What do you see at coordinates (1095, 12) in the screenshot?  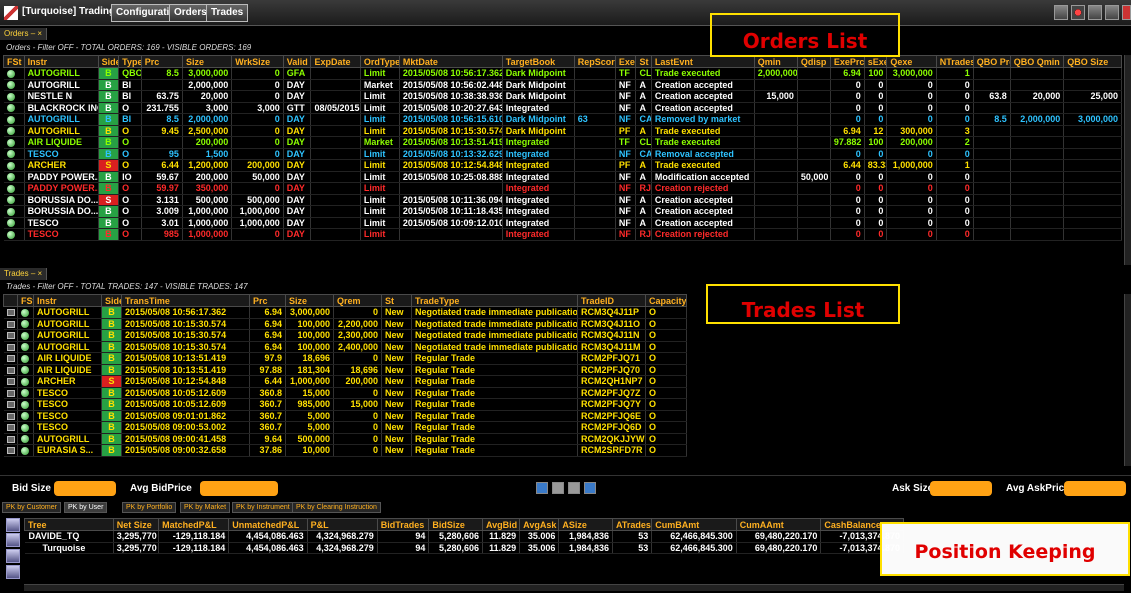 I see `layout-icon` at bounding box center [1095, 12].